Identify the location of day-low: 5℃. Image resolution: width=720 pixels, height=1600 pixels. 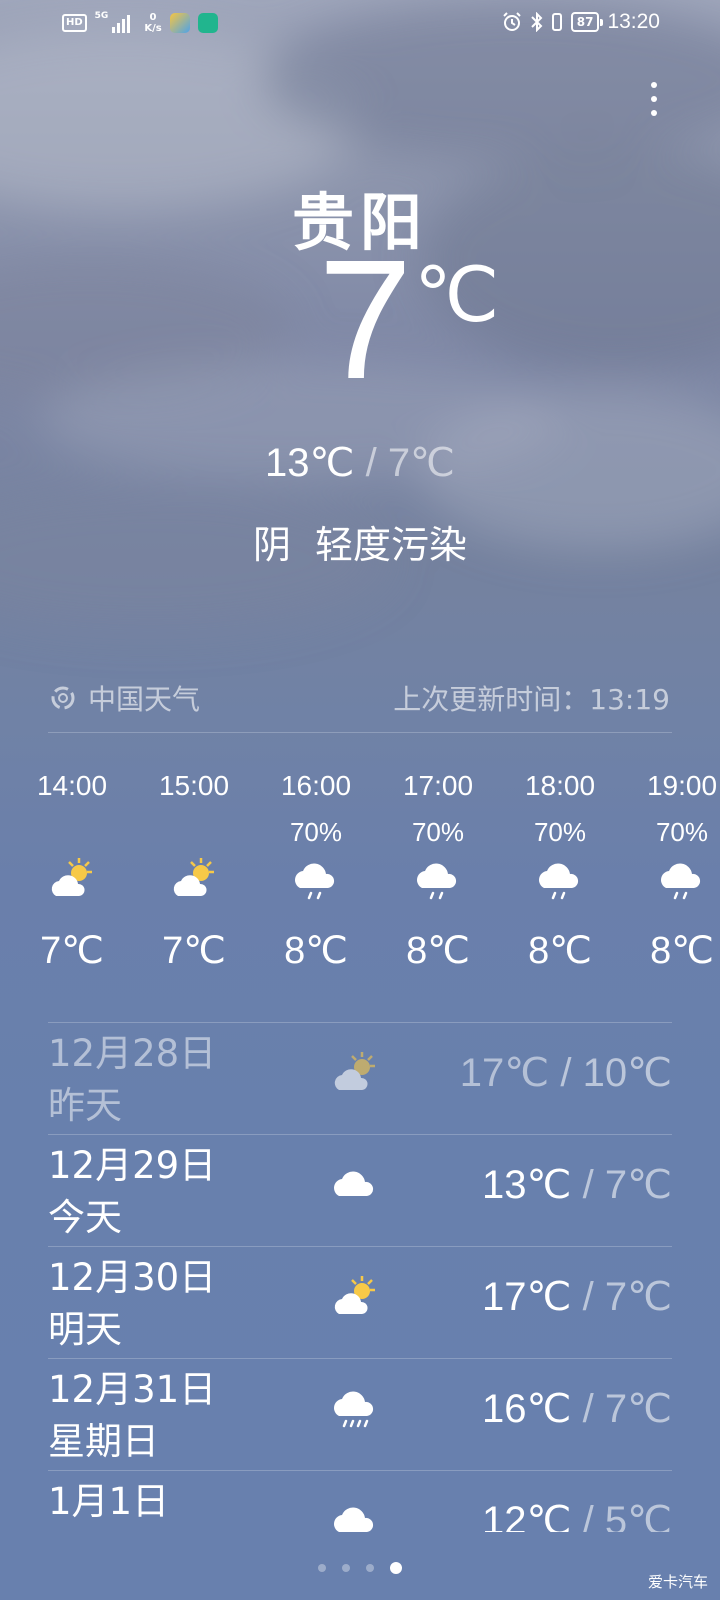
(638, 1515).